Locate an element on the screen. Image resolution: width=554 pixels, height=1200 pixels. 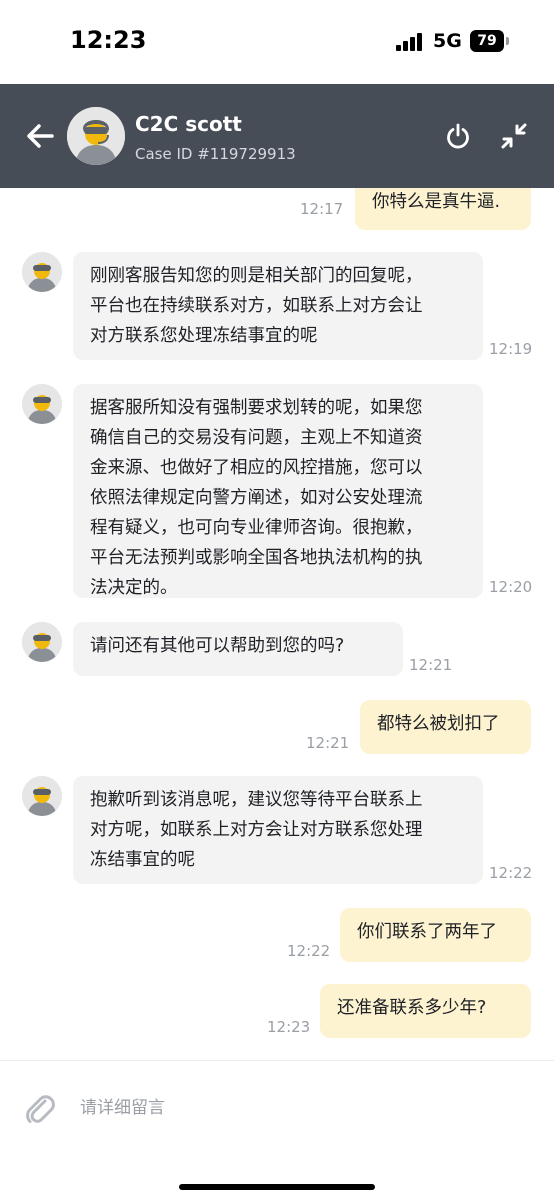
end-chat-button is located at coordinates (458, 136).